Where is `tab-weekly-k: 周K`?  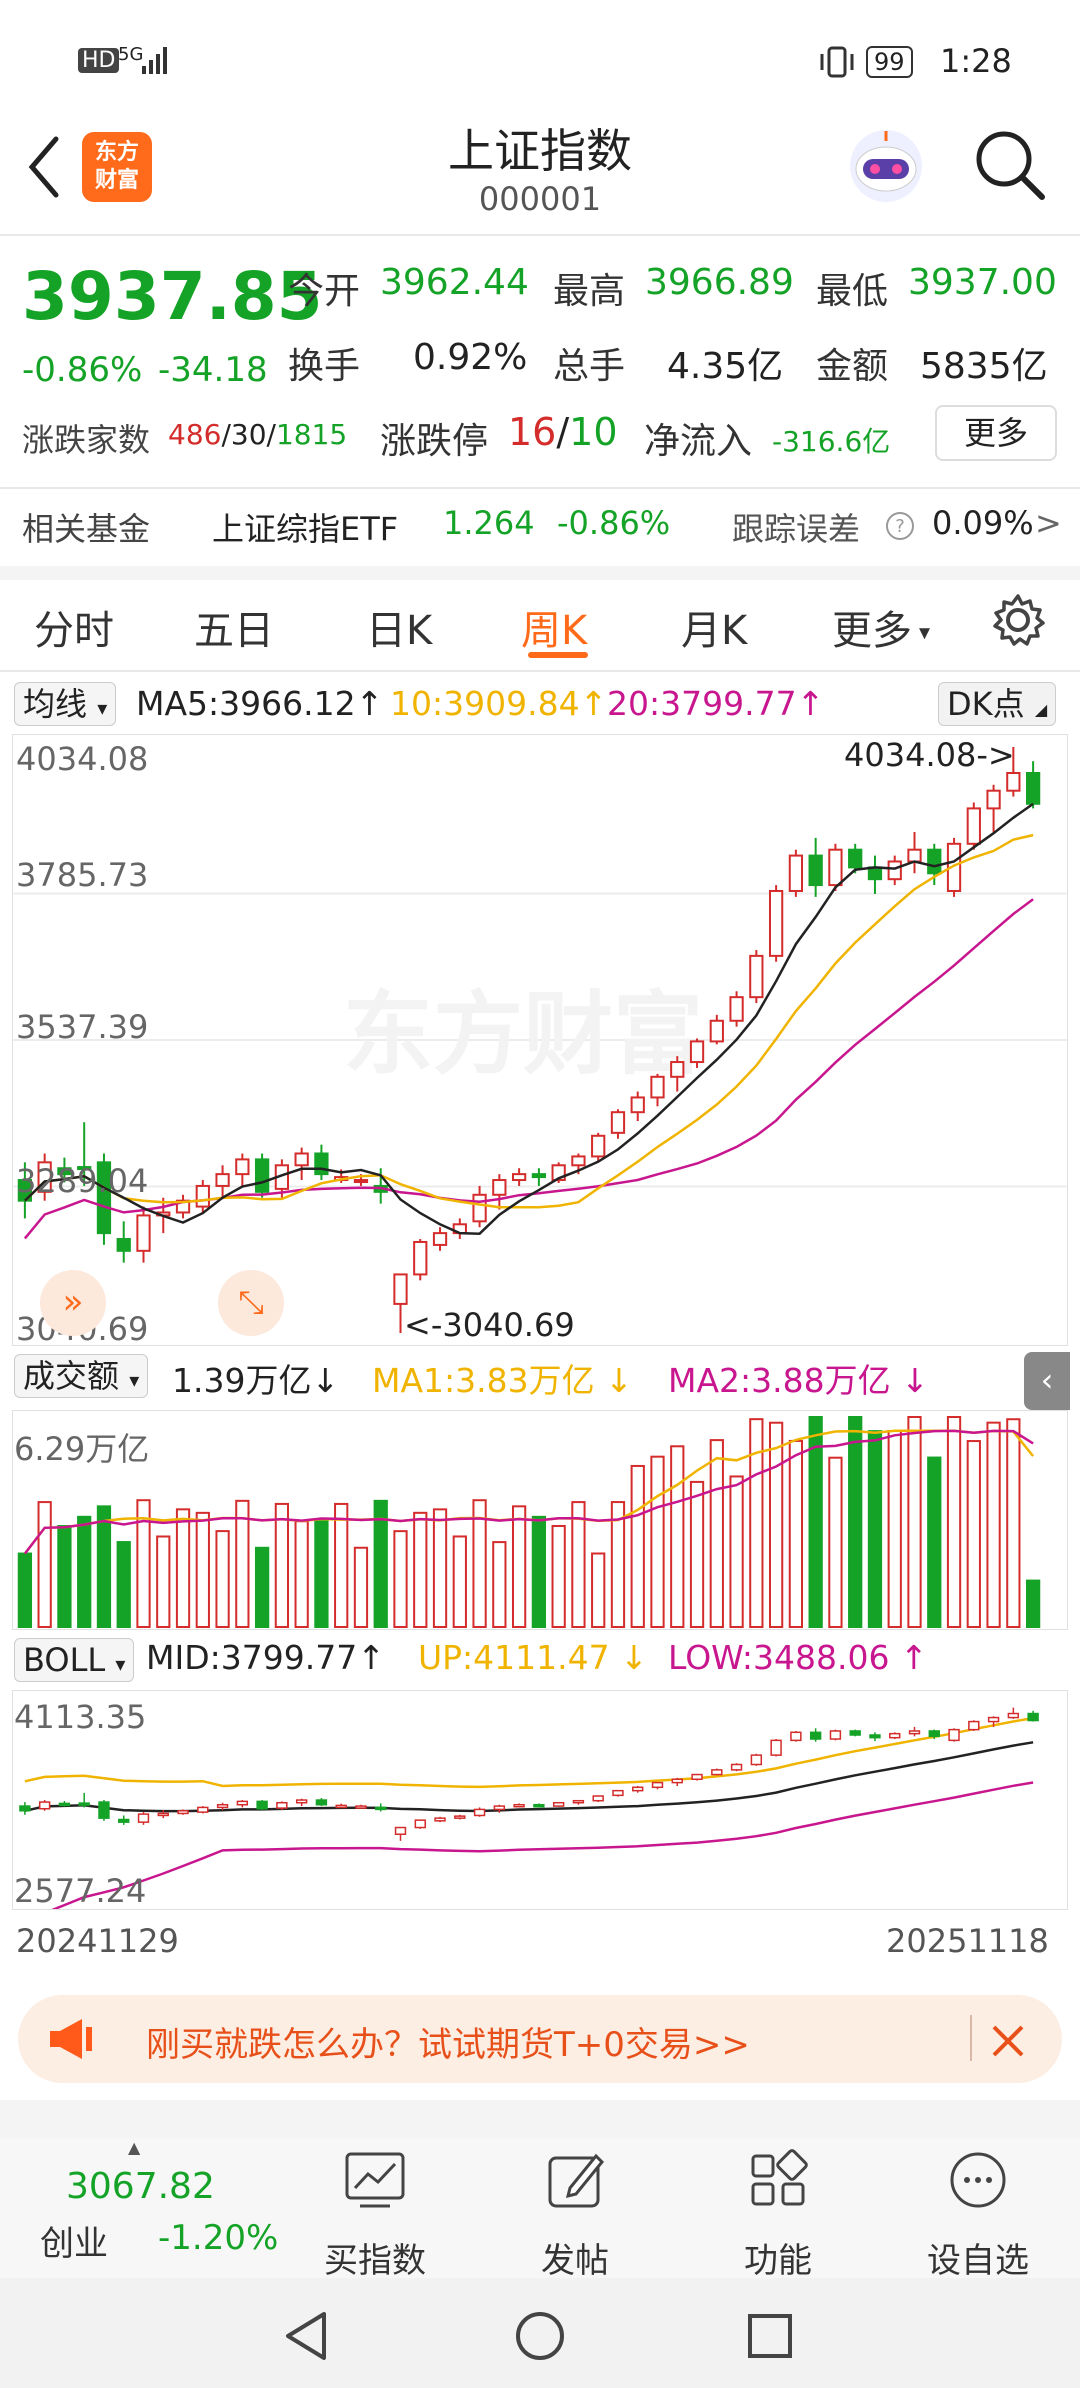 tab-weekly-k: 周K is located at coordinates (554, 627).